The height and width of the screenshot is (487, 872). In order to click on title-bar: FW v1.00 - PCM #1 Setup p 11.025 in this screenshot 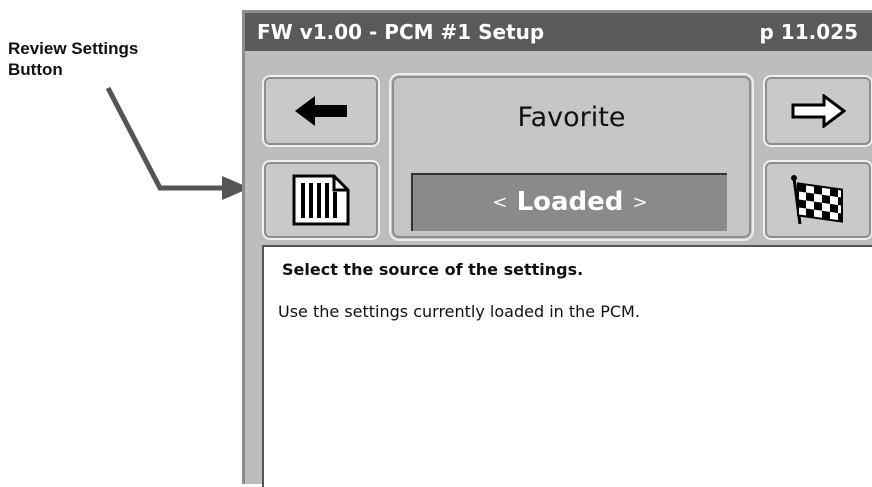, I will do `click(558, 32)`.